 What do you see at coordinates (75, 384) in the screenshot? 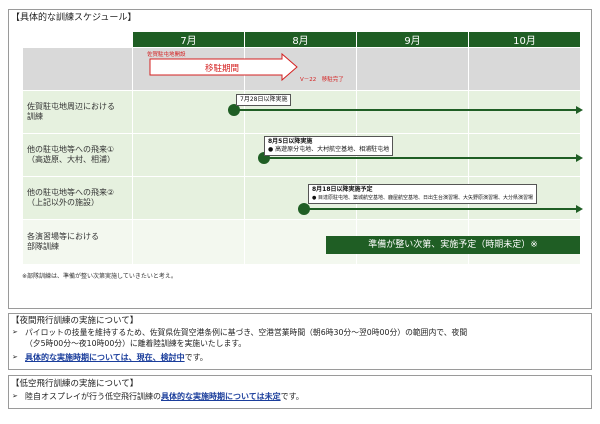
I see `low-altitude-title: 【低空飛行訓練の実施について】` at bounding box center [75, 384].